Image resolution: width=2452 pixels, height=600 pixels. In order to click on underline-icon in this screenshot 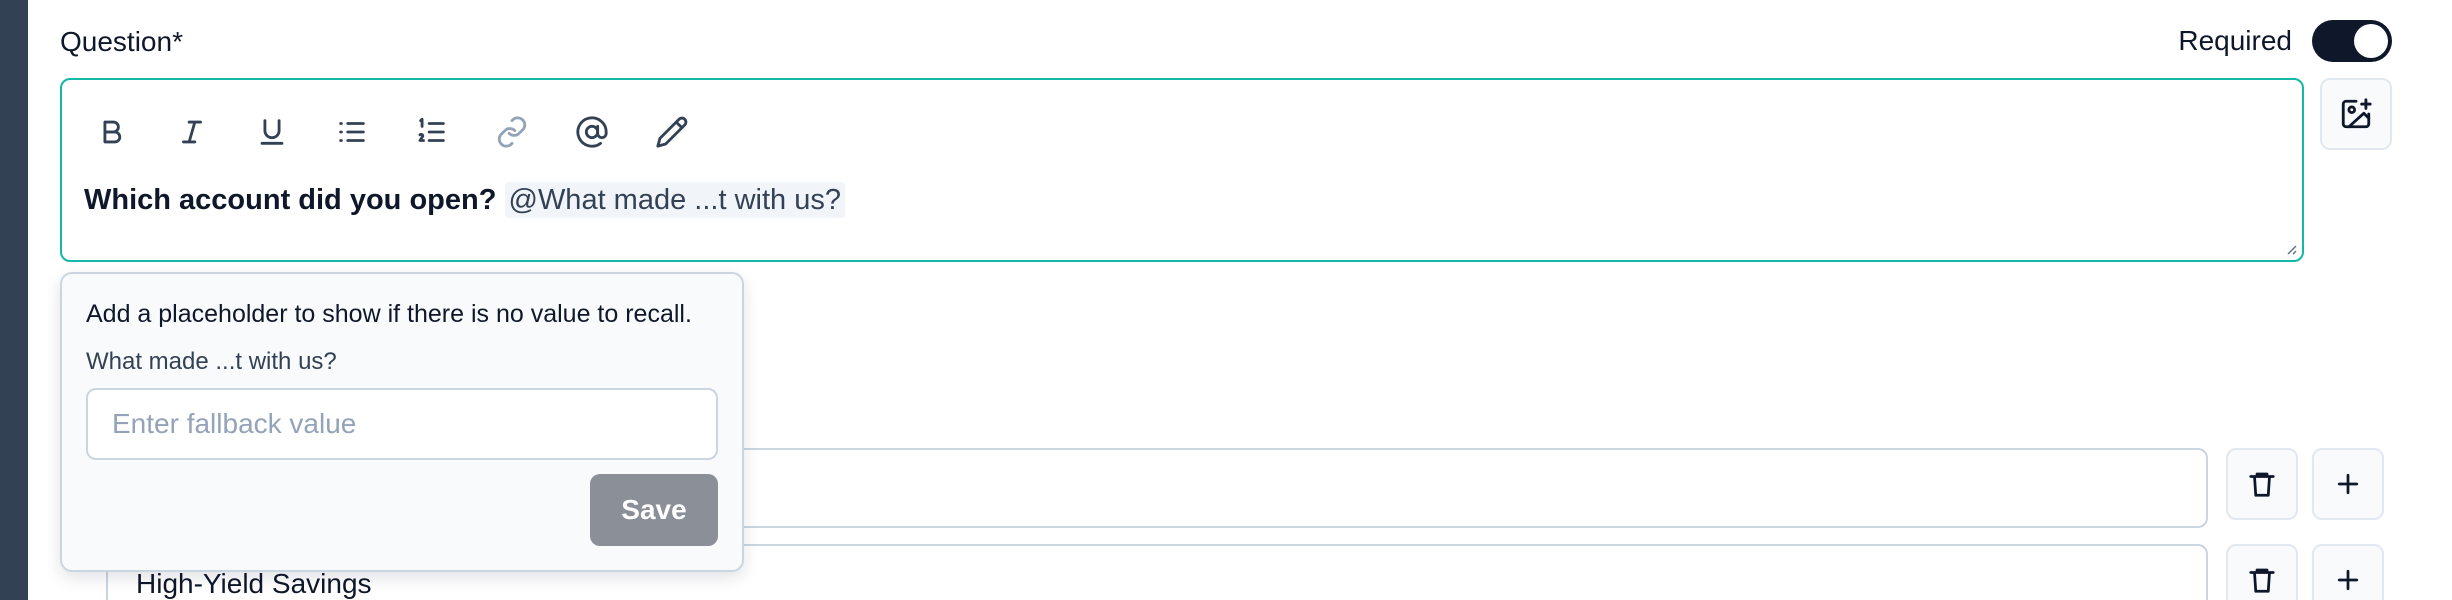, I will do `click(272, 132)`.